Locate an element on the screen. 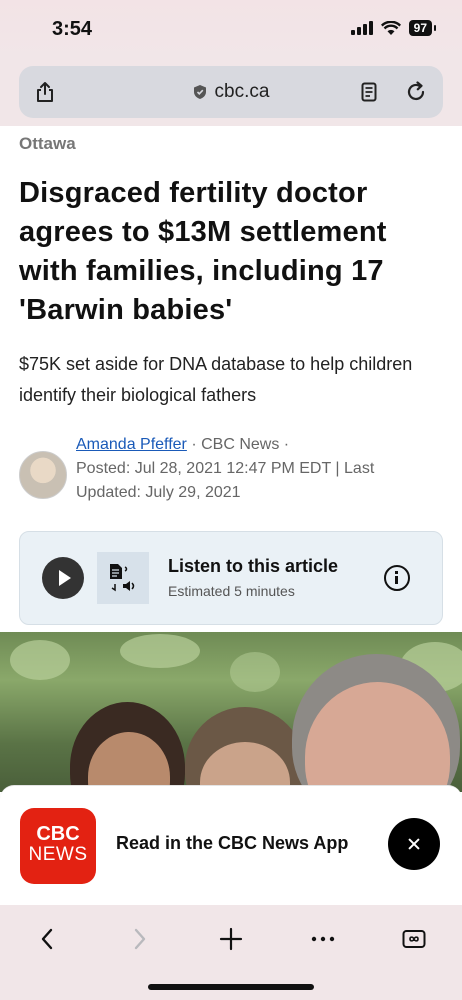 The height and width of the screenshot is (1000, 462). author-link: Amanda Pfeffer is located at coordinates (131, 444).